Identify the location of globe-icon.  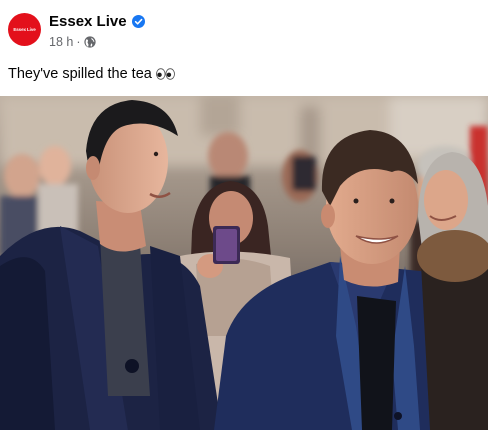
(89, 42).